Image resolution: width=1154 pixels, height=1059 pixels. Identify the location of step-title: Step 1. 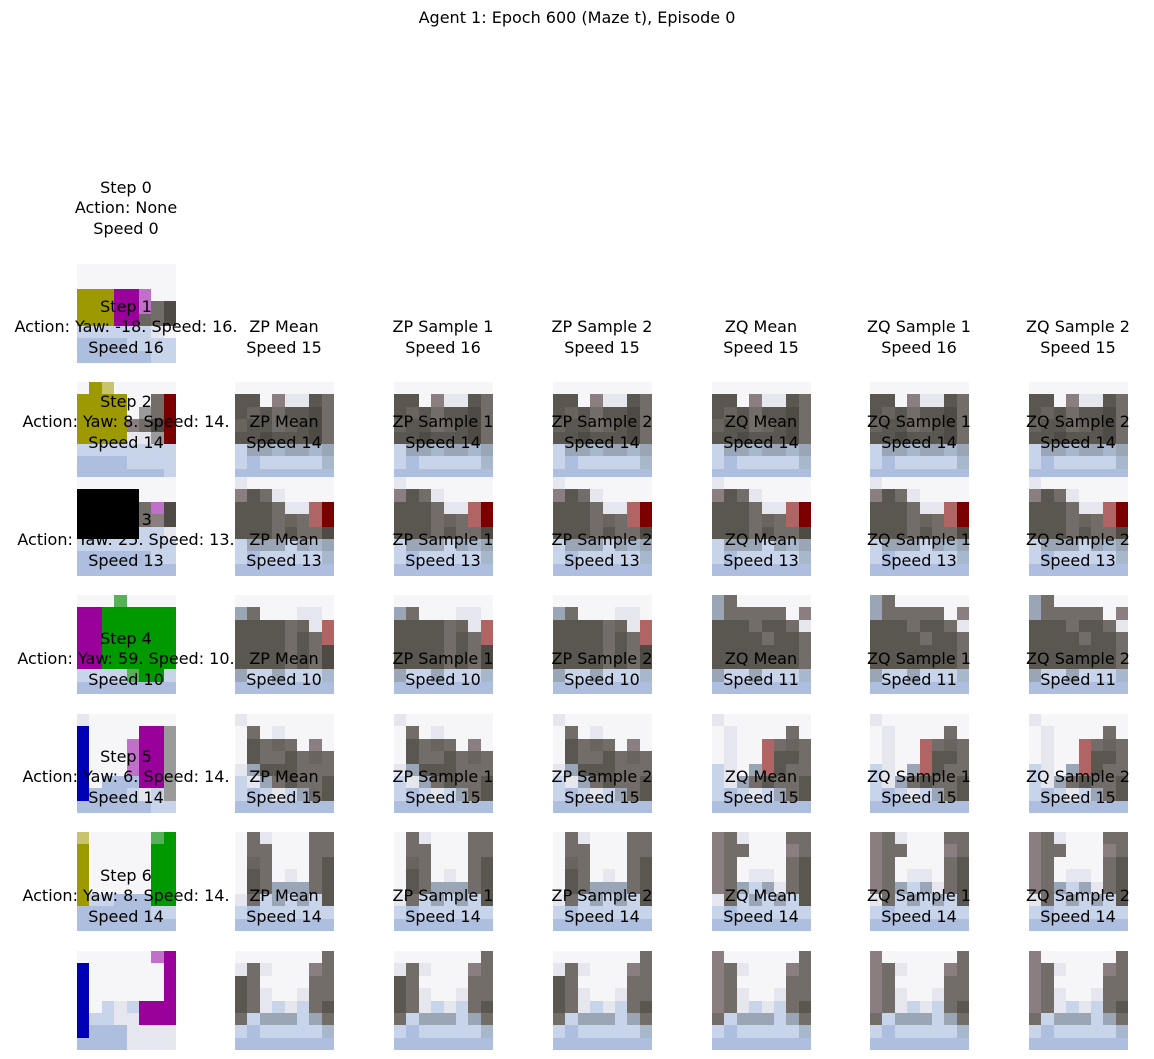
(126, 306).